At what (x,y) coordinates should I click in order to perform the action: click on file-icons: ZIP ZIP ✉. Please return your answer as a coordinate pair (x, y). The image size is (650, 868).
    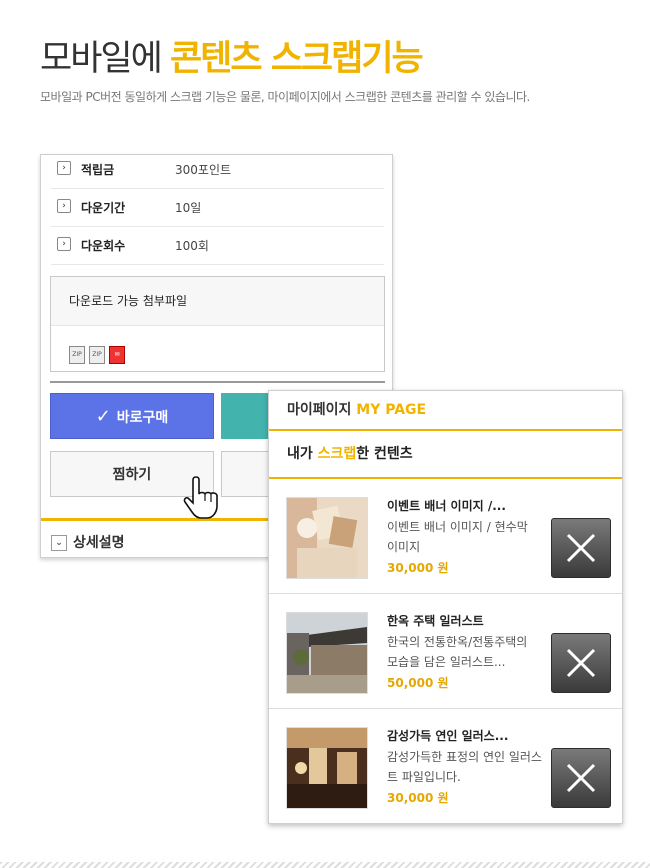
    Looking at the image, I should click on (99, 352).